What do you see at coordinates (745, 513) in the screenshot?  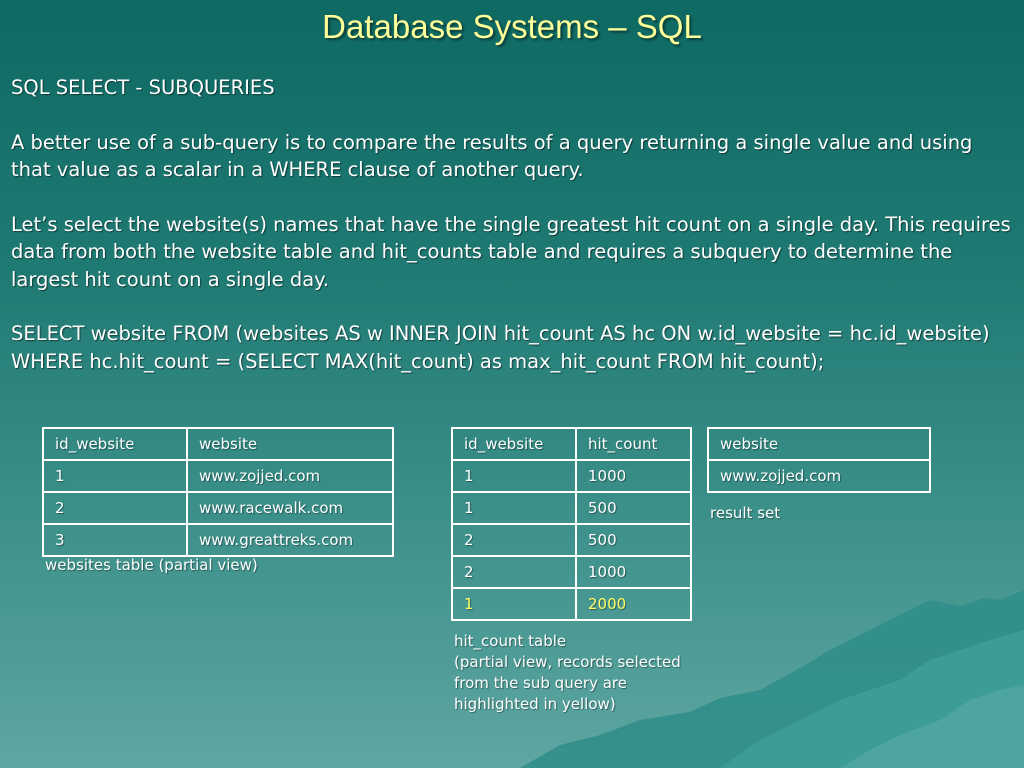 I see `result-table-caption: result set` at bounding box center [745, 513].